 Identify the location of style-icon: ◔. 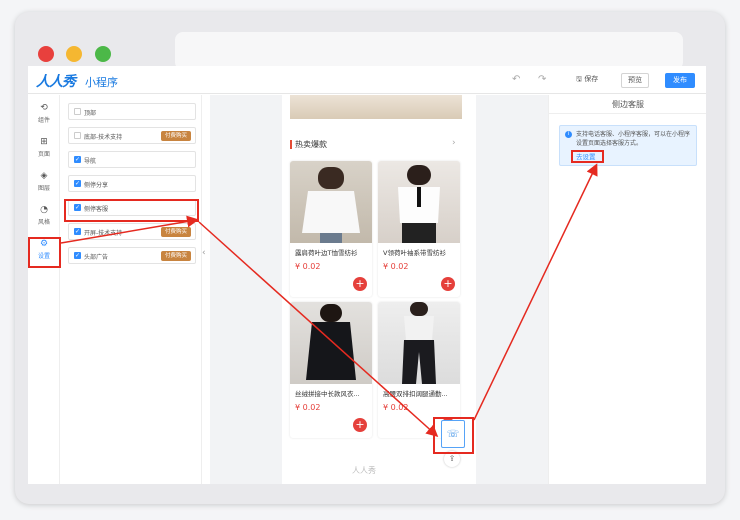
(44, 210).